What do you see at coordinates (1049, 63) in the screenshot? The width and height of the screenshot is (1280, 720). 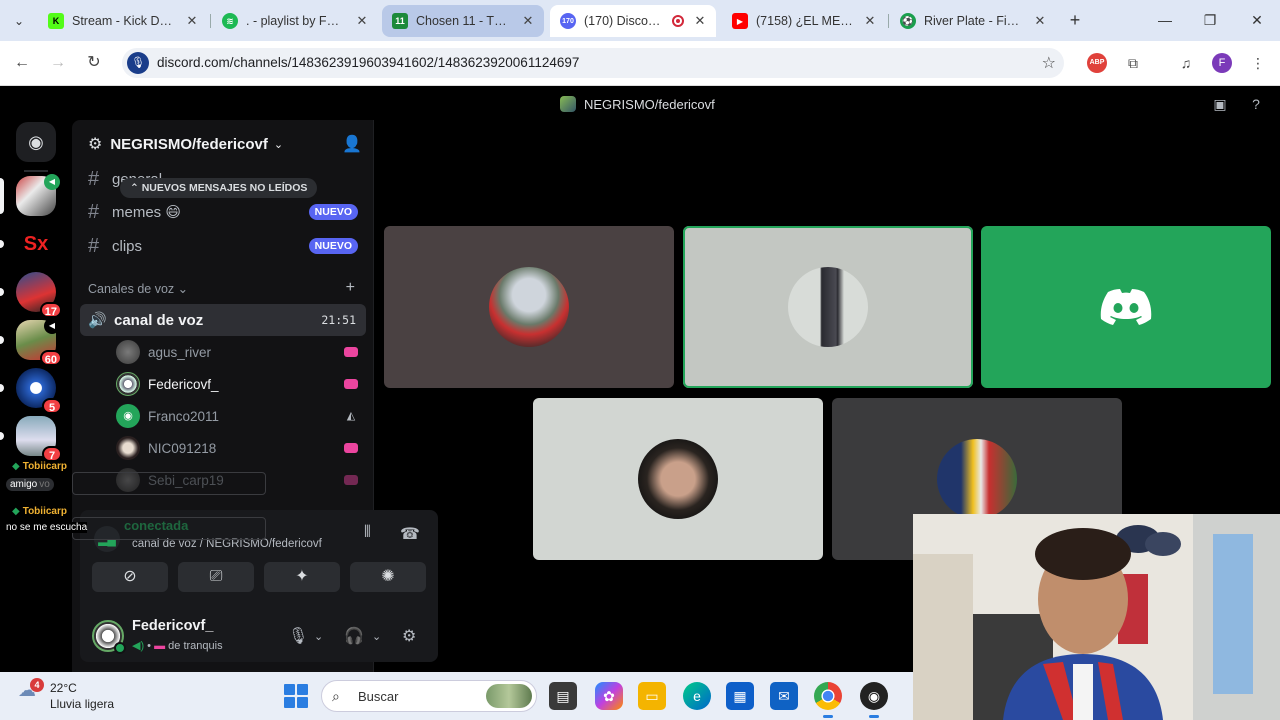 I see `bookmark-star-icon: ☆` at bounding box center [1049, 63].